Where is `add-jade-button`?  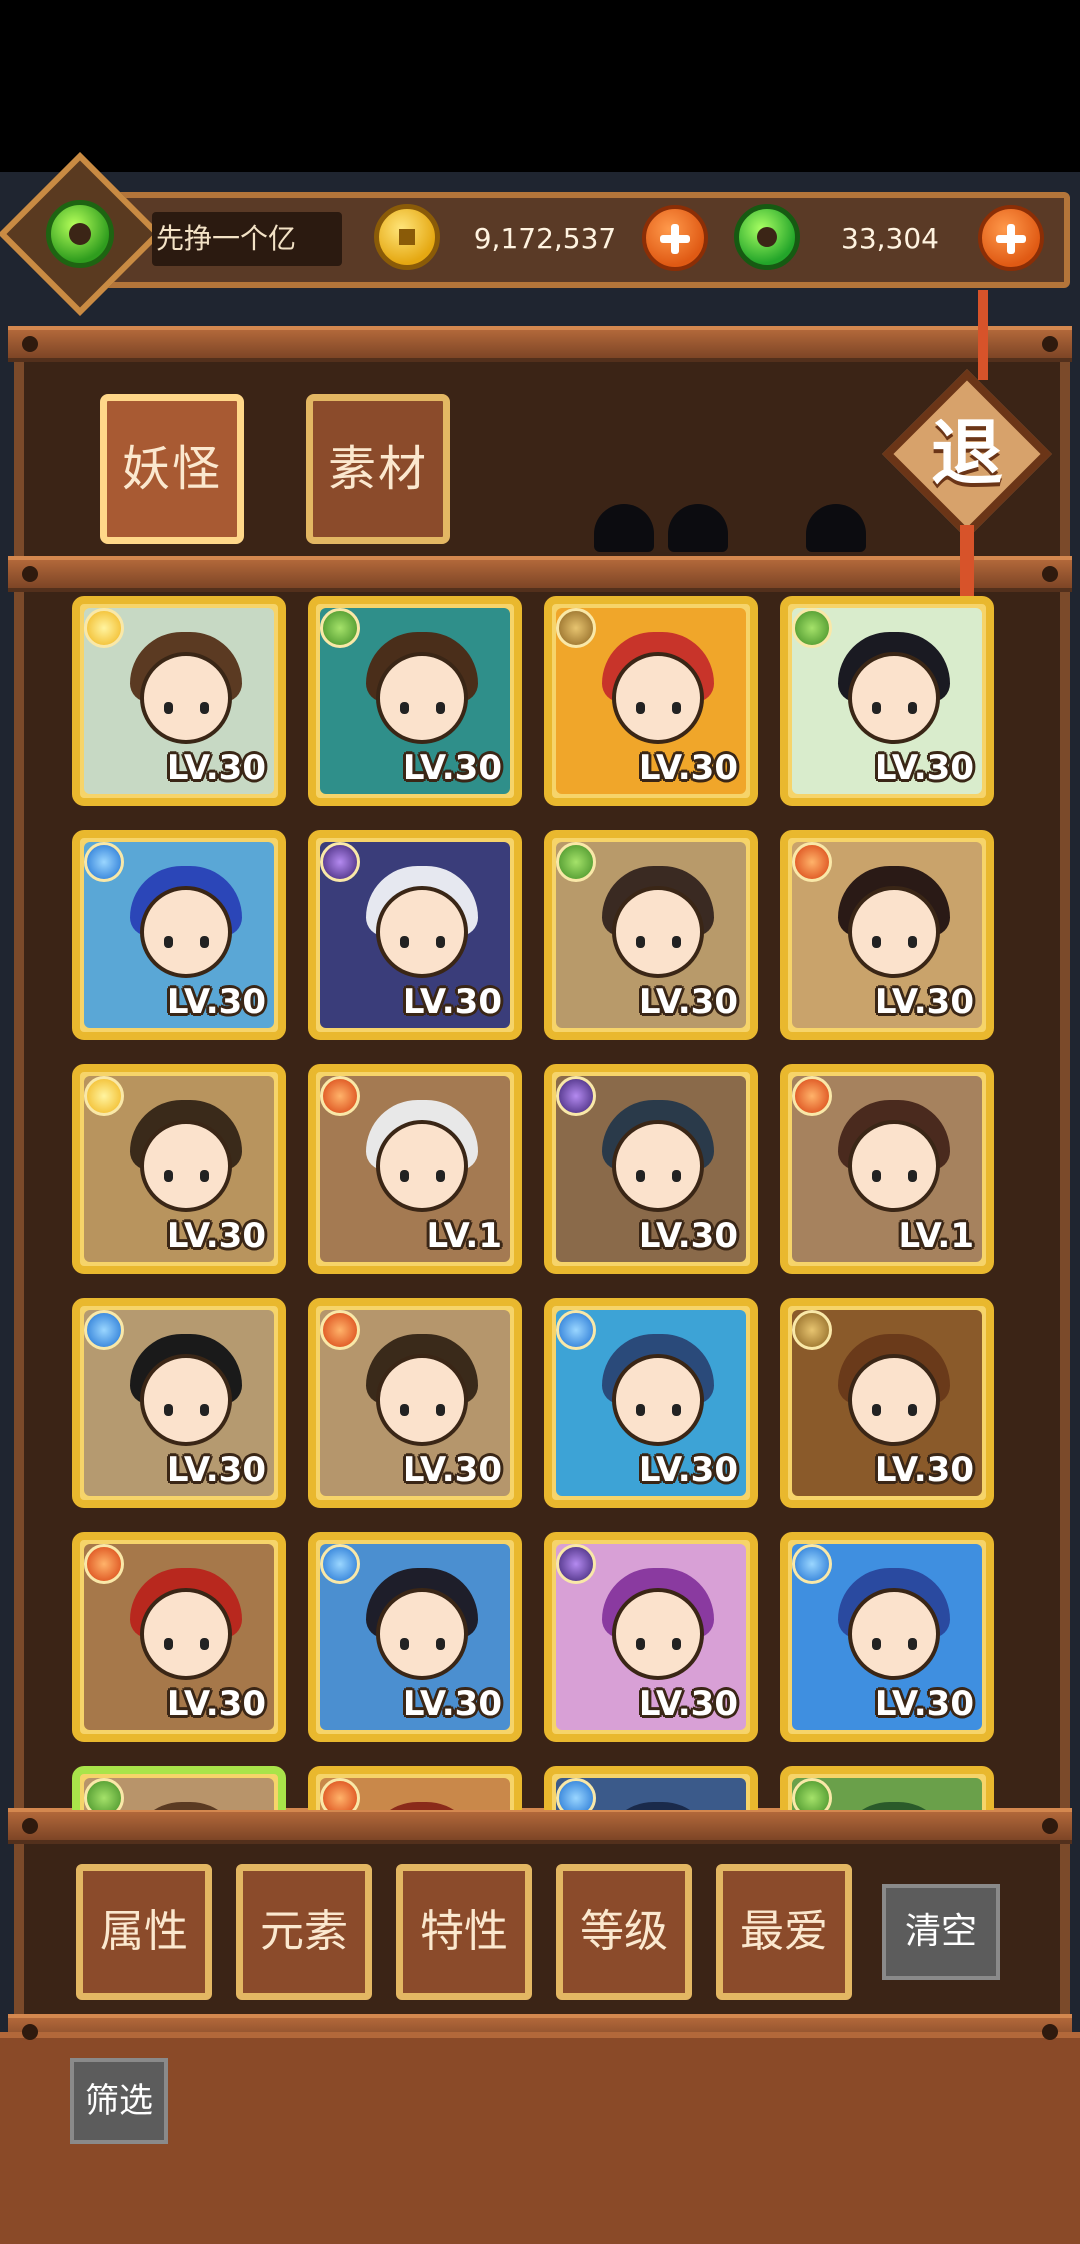
add-jade-button is located at coordinates (1011, 238).